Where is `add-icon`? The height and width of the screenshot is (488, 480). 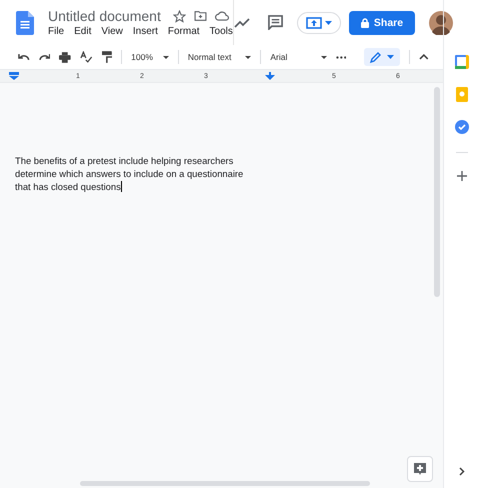 add-icon is located at coordinates (462, 176).